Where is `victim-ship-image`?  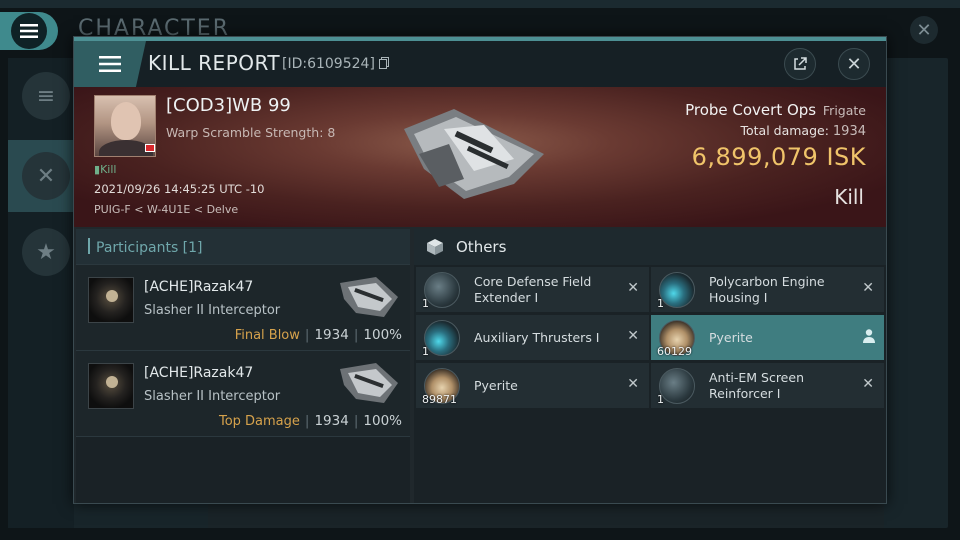
victim-ship-image is located at coordinates (474, 154).